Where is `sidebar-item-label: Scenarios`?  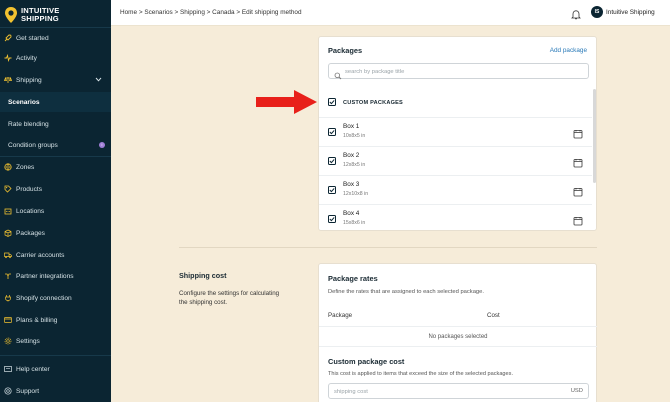 sidebar-item-label: Scenarios is located at coordinates (24, 102).